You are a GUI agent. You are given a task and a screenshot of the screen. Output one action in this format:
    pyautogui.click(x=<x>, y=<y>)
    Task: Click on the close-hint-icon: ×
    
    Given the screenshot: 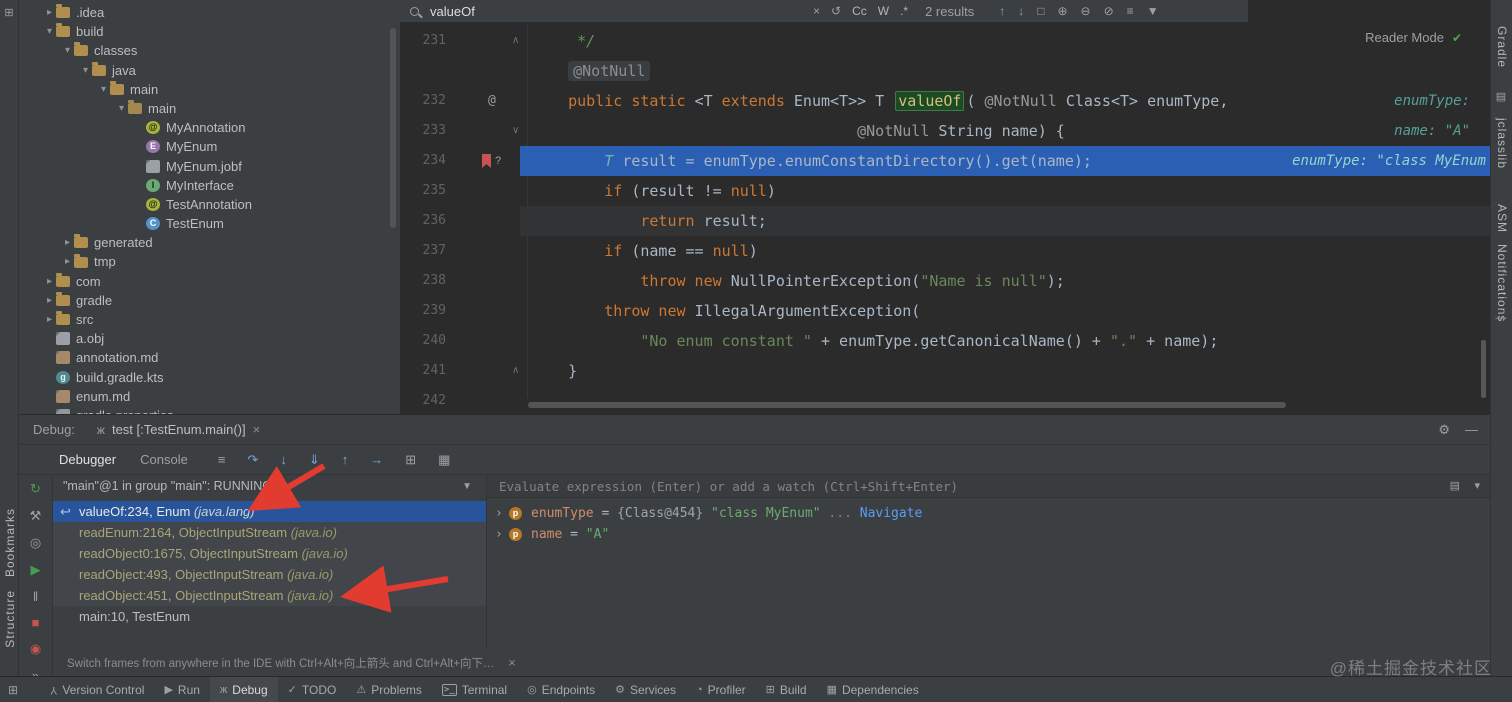 What is the action you would take?
    pyautogui.click(x=512, y=662)
    